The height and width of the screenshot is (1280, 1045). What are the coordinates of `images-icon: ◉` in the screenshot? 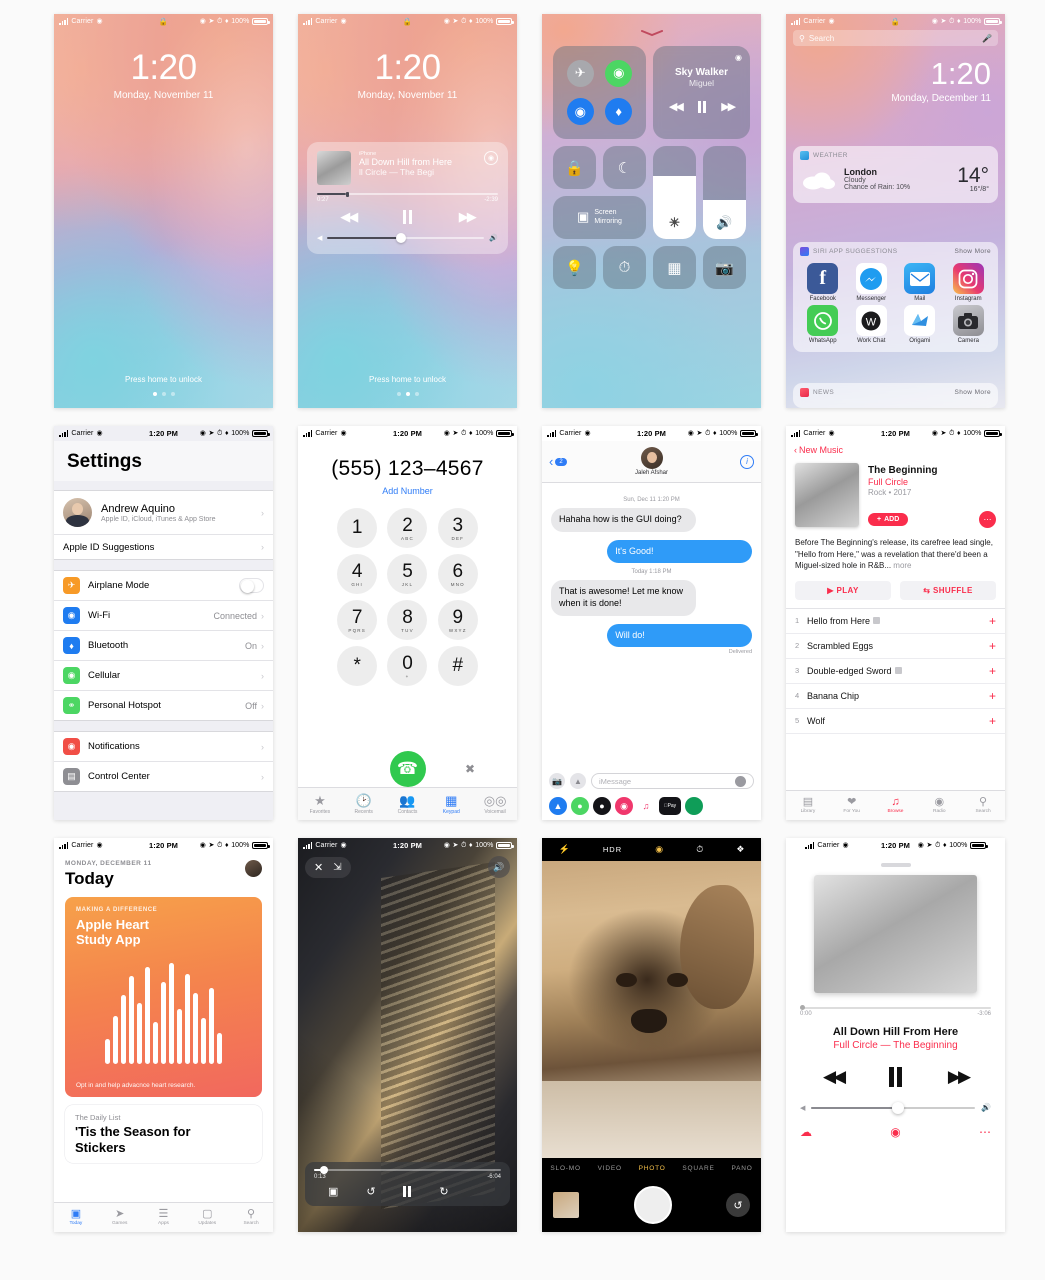 It's located at (624, 806).